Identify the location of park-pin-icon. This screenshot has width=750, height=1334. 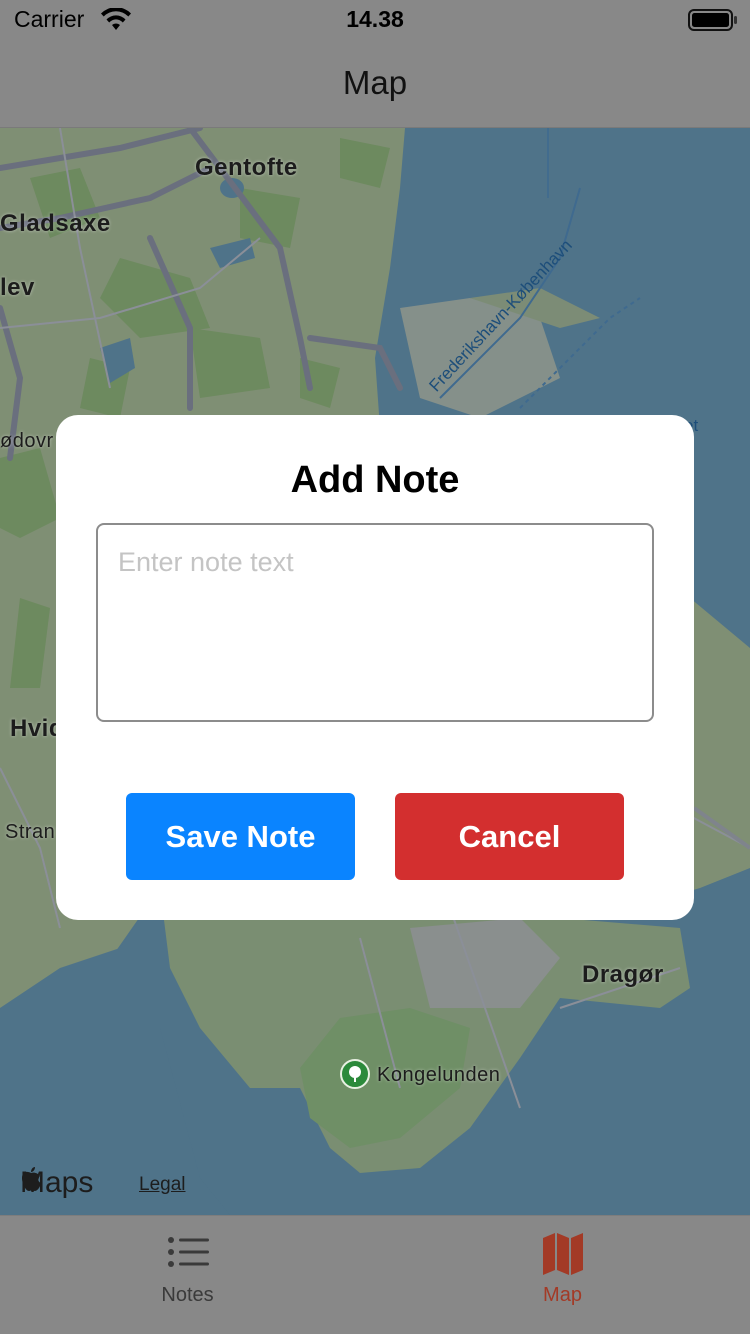
(355, 1074).